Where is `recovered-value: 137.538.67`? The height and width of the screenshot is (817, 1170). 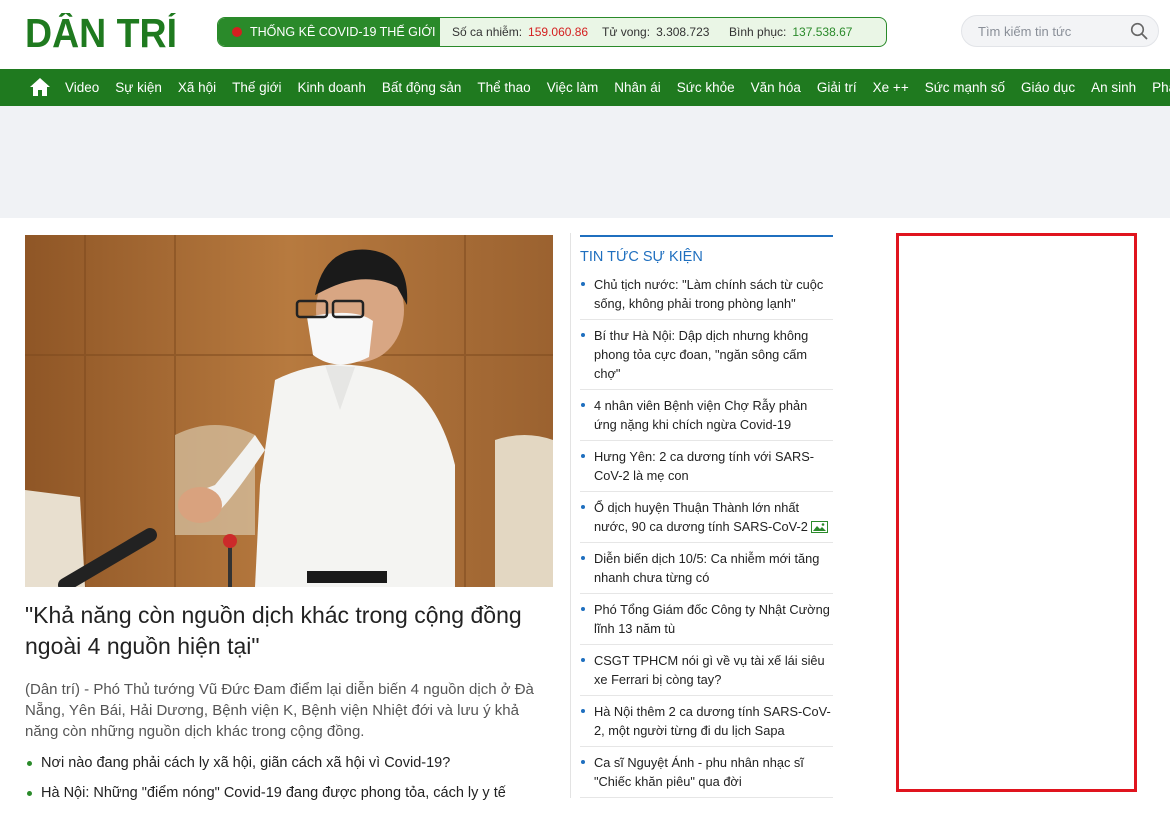
recovered-value: 137.538.67 is located at coordinates (822, 32).